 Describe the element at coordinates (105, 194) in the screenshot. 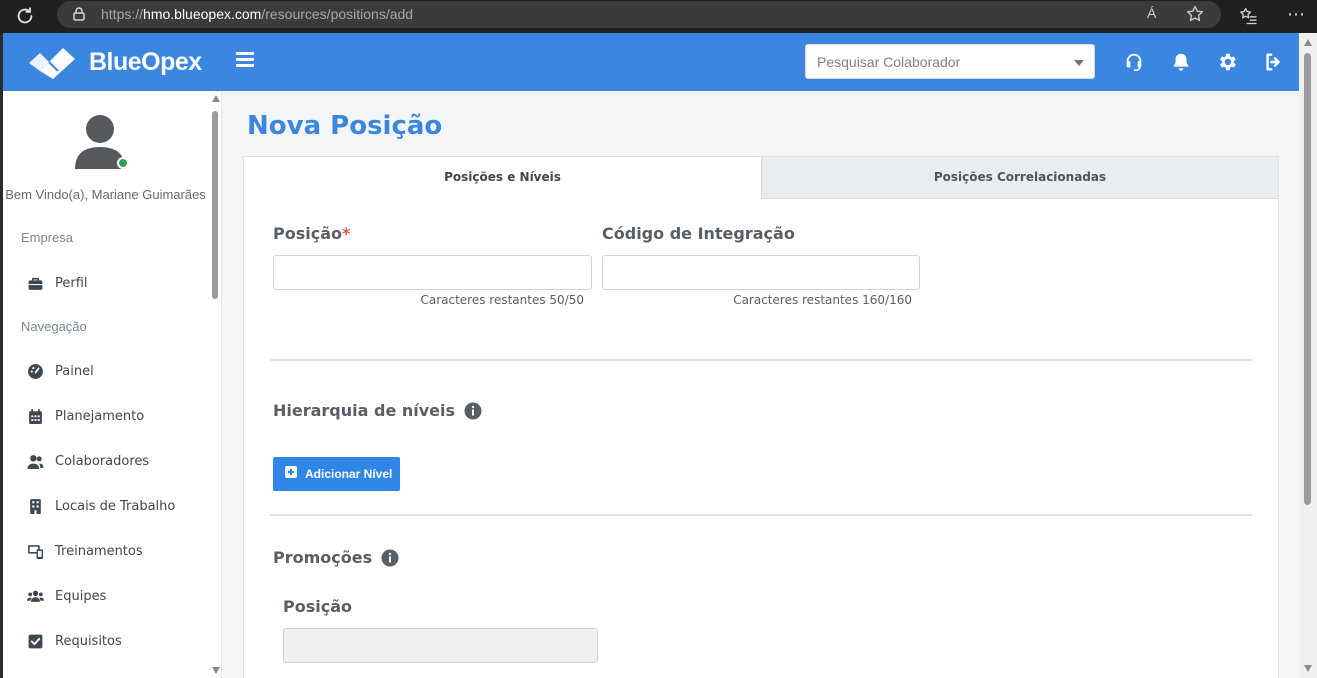

I see `welcome-text: Bem Vindo(a), Mariane Guimarães` at that location.